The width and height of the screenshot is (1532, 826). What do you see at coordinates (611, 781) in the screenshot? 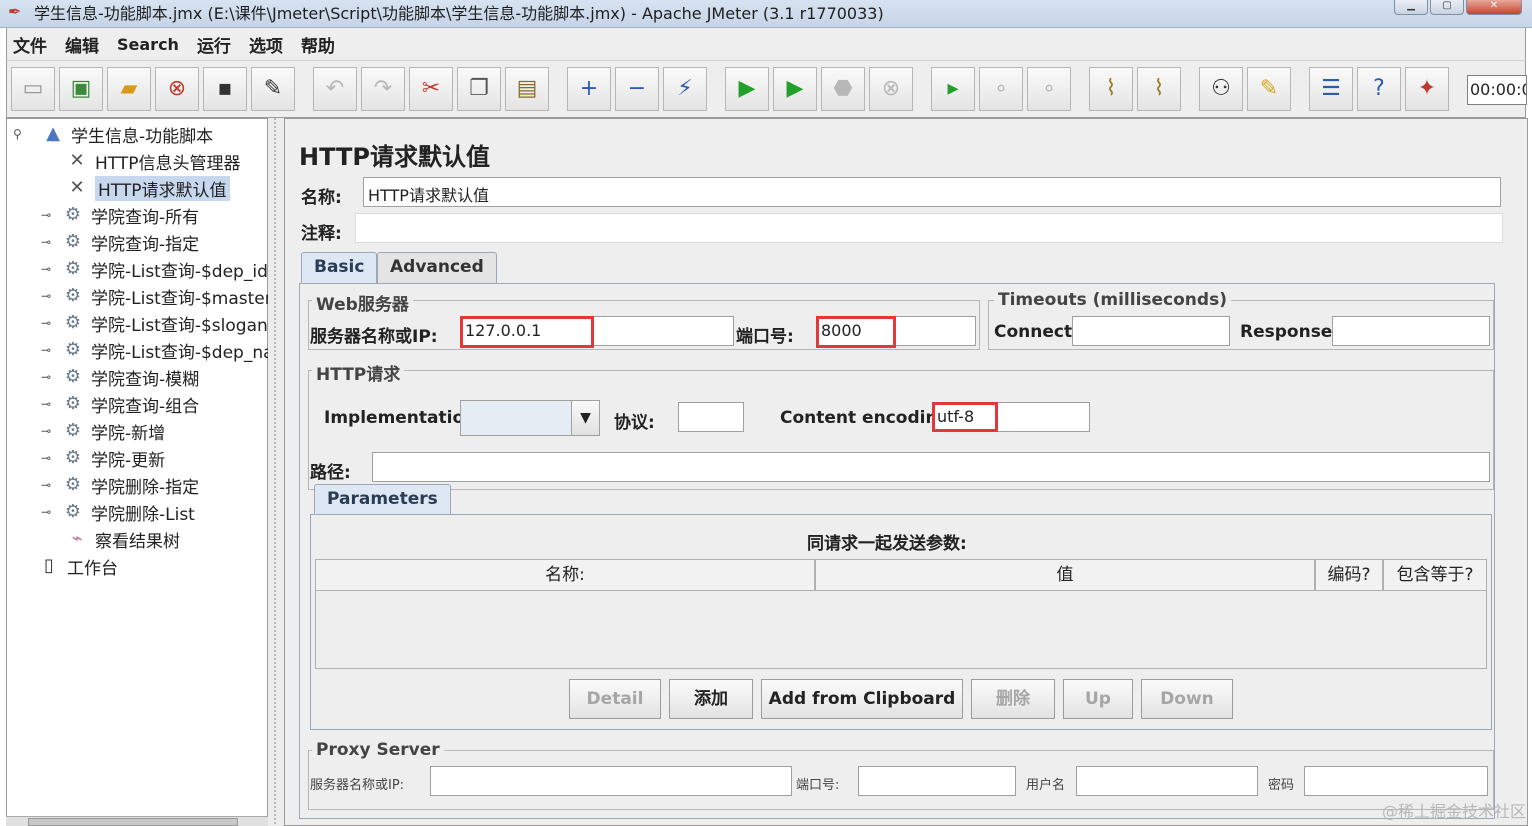
I see `proxy-server-field` at bounding box center [611, 781].